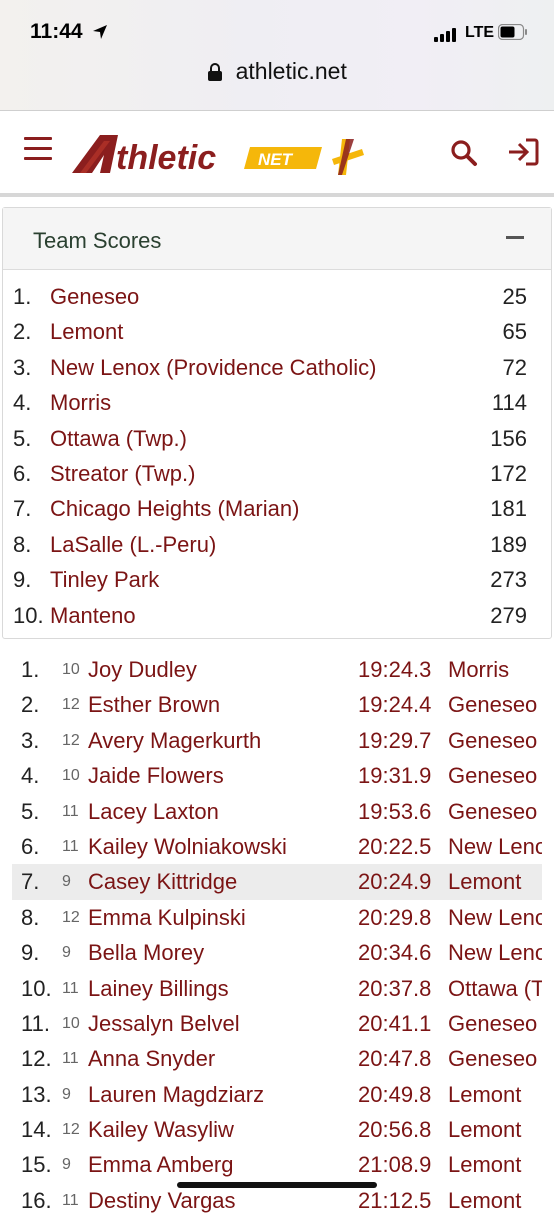 The image size is (554, 1218). Describe the element at coordinates (394, 1024) in the screenshot. I see `result-time-link: 20:41.1` at that location.